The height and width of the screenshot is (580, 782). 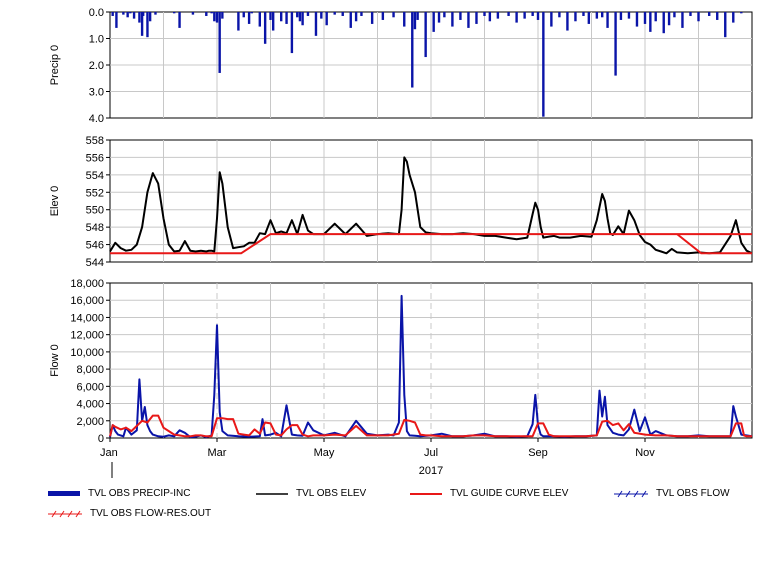 I want to click on flow-ytick-label: 6,000, so click(x=90, y=387).